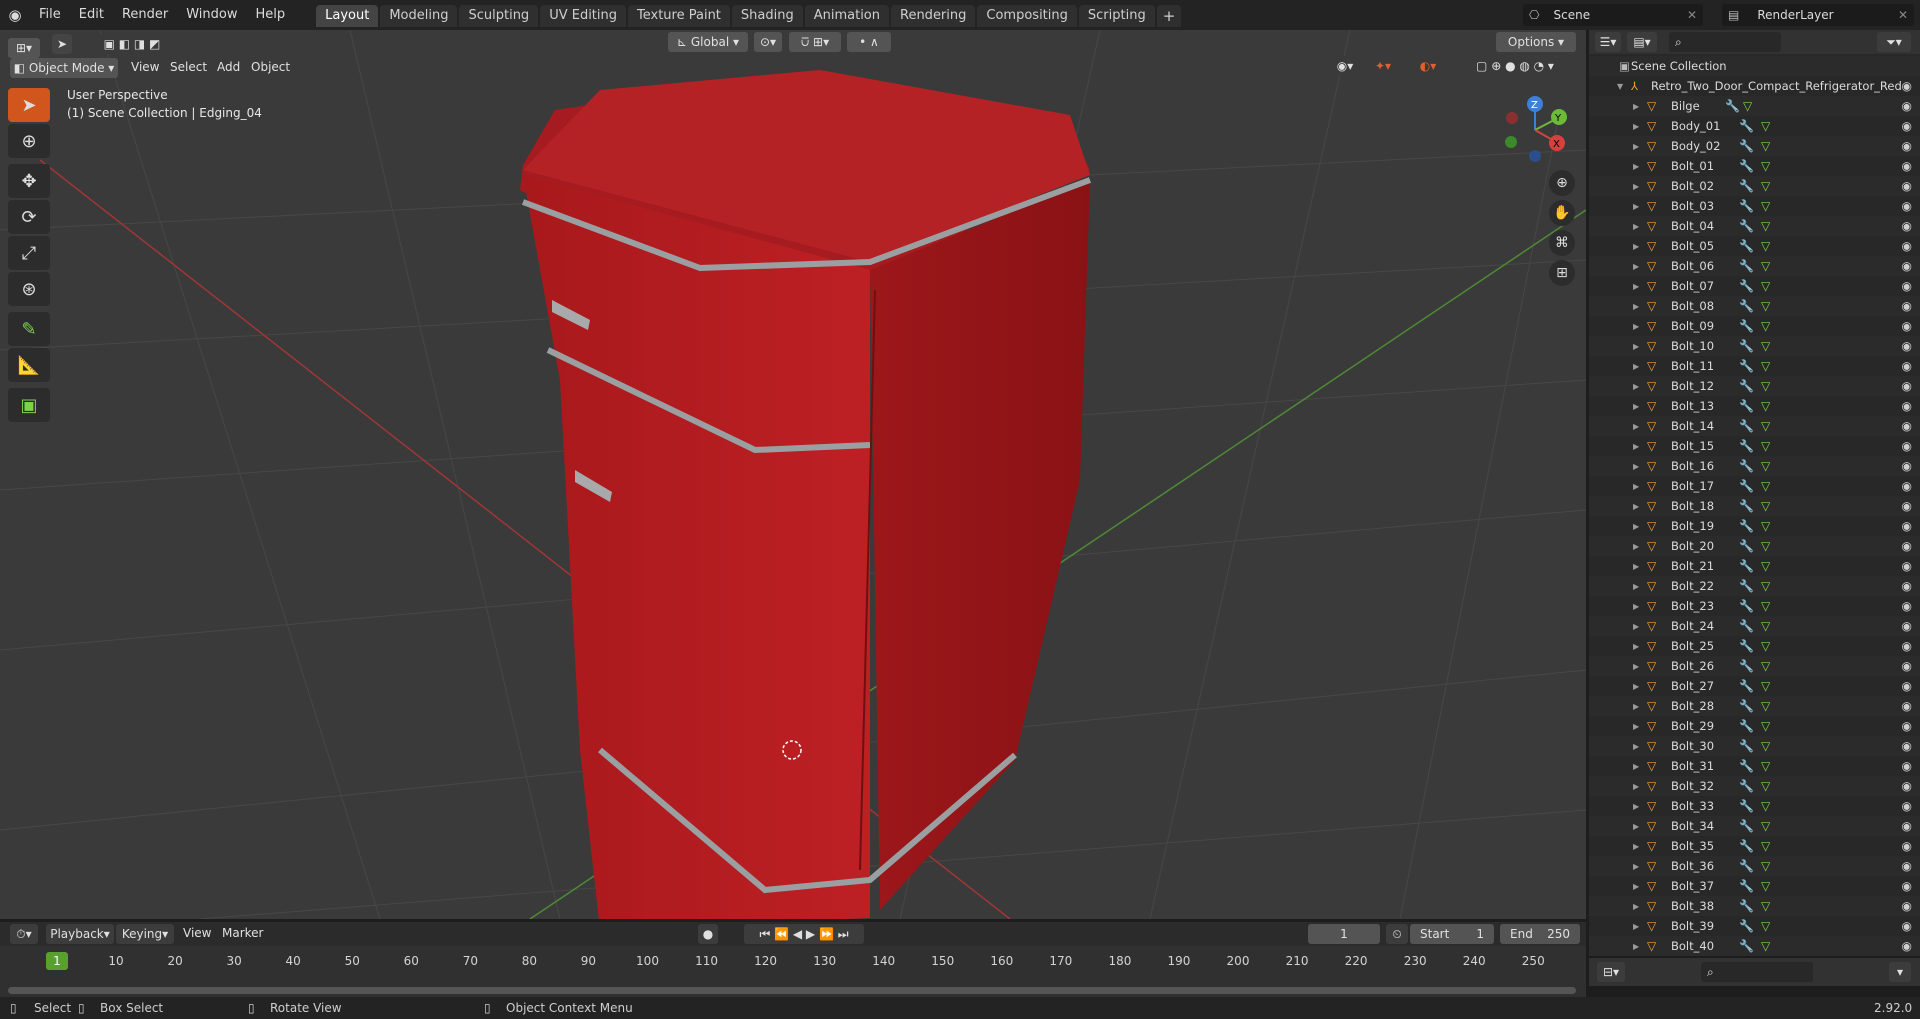 This screenshot has height=1019, width=1920. I want to click on transform-orientation-select: ⊾ Global ▾, so click(708, 42).